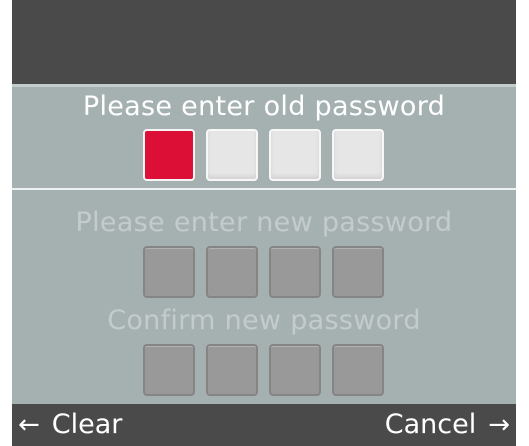 This screenshot has height=446, width=529. I want to click on old-password-digits, so click(263, 155).